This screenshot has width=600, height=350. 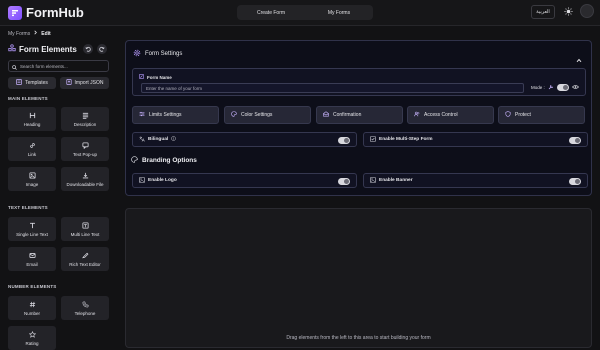 I want to click on banner-option: Enable Banner, so click(x=475, y=180).